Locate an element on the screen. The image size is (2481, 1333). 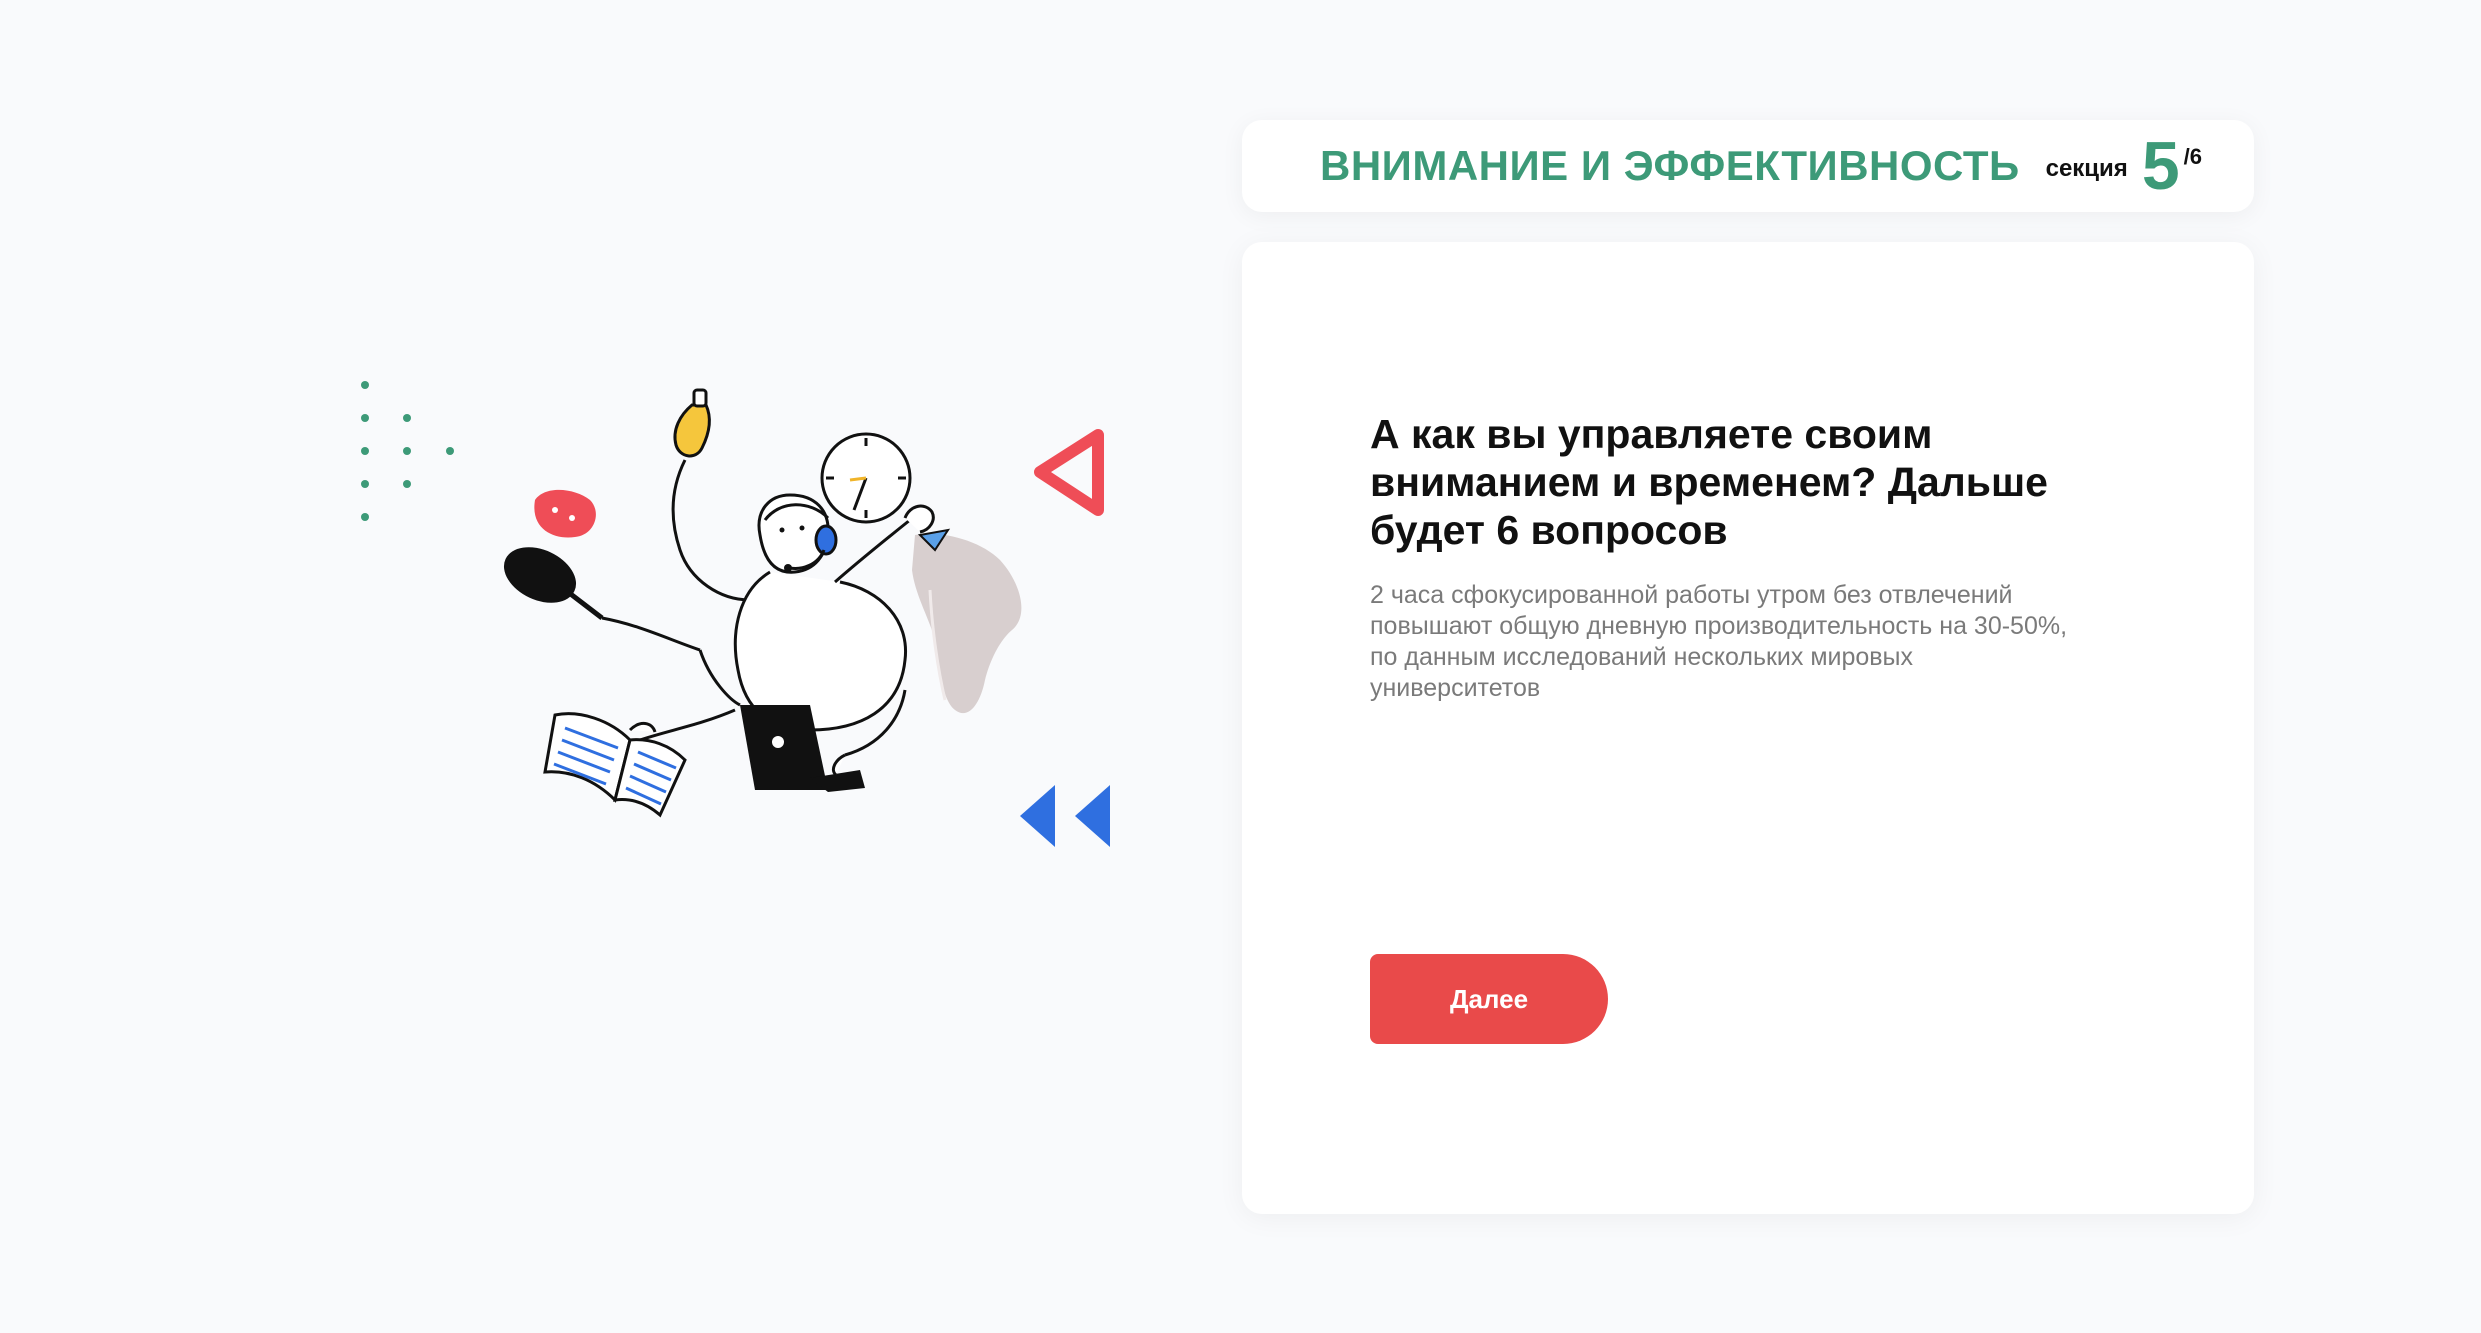
section-title: ВНИМАНИЕ И ЭФФЕКТИВНОСТЬ is located at coordinates (1670, 165).